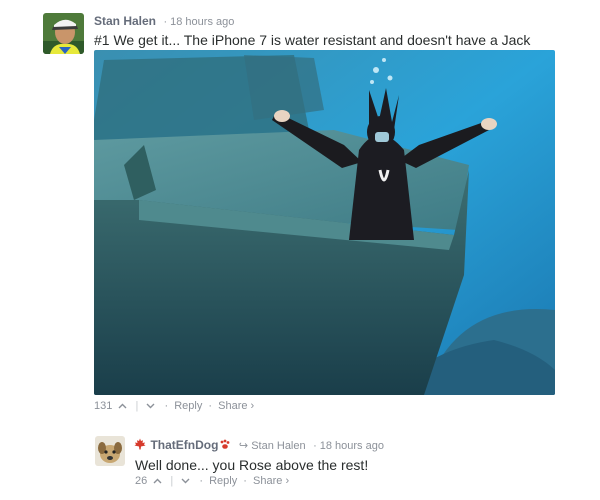 The width and height of the screenshot is (600, 500). Describe the element at coordinates (278, 446) in the screenshot. I see `reply-to-author: Stan Halen` at that location.